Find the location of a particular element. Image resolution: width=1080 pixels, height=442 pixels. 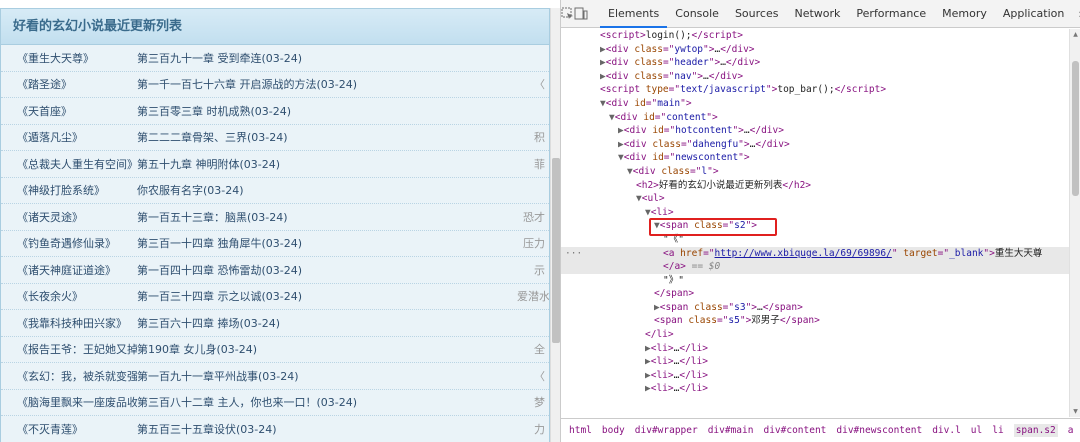

inspect-element-icon is located at coordinates (567, 14).